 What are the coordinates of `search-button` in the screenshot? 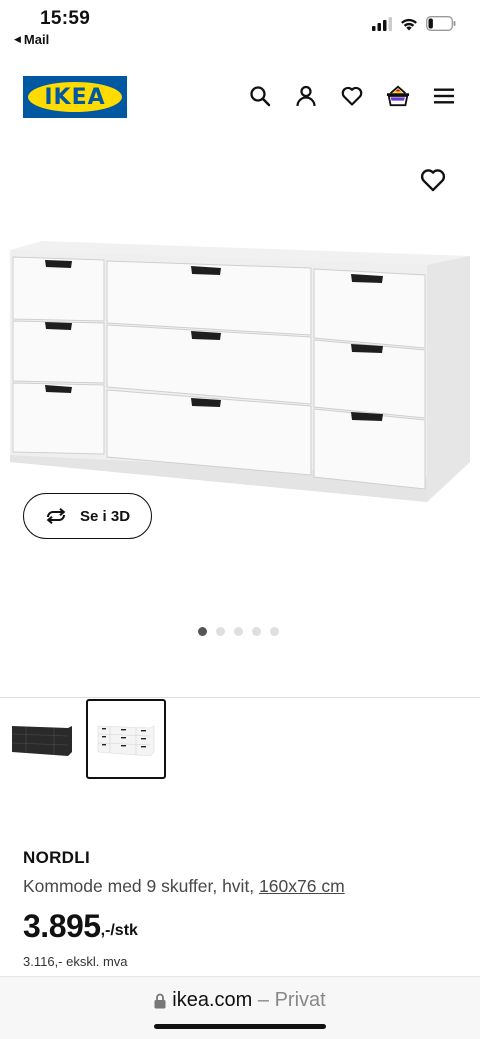 It's located at (260, 96).